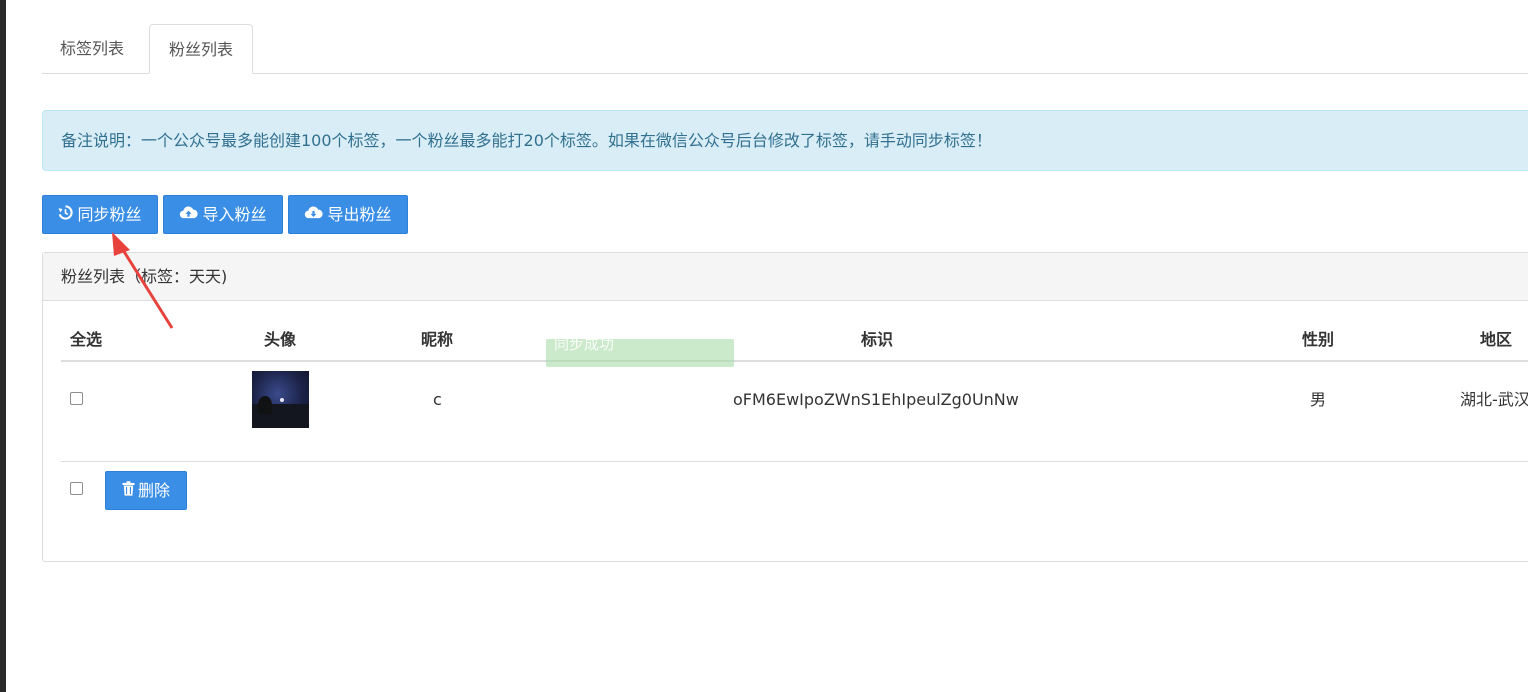 This screenshot has width=1528, height=692. What do you see at coordinates (1318, 399) in the screenshot?
I see `row-gender: 男` at bounding box center [1318, 399].